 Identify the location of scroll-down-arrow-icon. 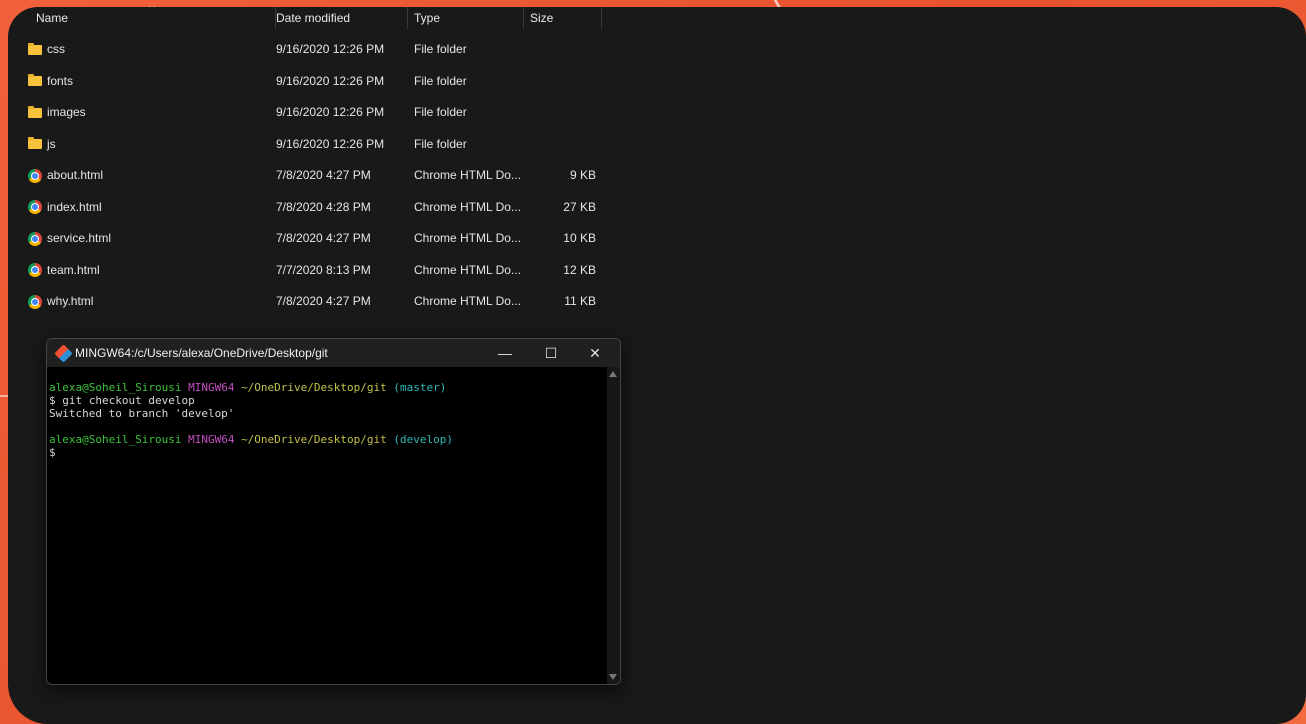
(613, 677).